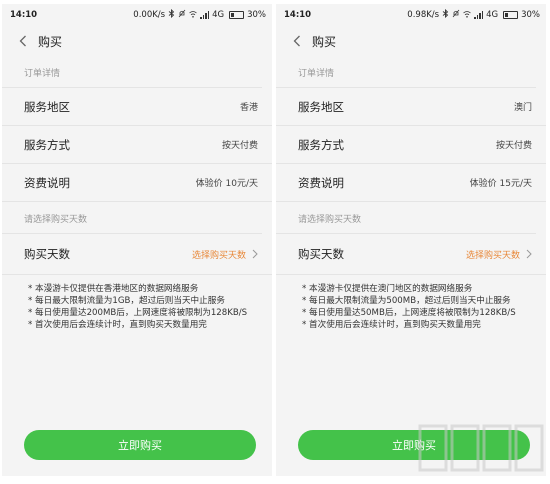 Image resolution: width=550 pixels, height=484 pixels. I want to click on status-bar: 14:10 0.98K/s 4G 30%, so click(411, 15).